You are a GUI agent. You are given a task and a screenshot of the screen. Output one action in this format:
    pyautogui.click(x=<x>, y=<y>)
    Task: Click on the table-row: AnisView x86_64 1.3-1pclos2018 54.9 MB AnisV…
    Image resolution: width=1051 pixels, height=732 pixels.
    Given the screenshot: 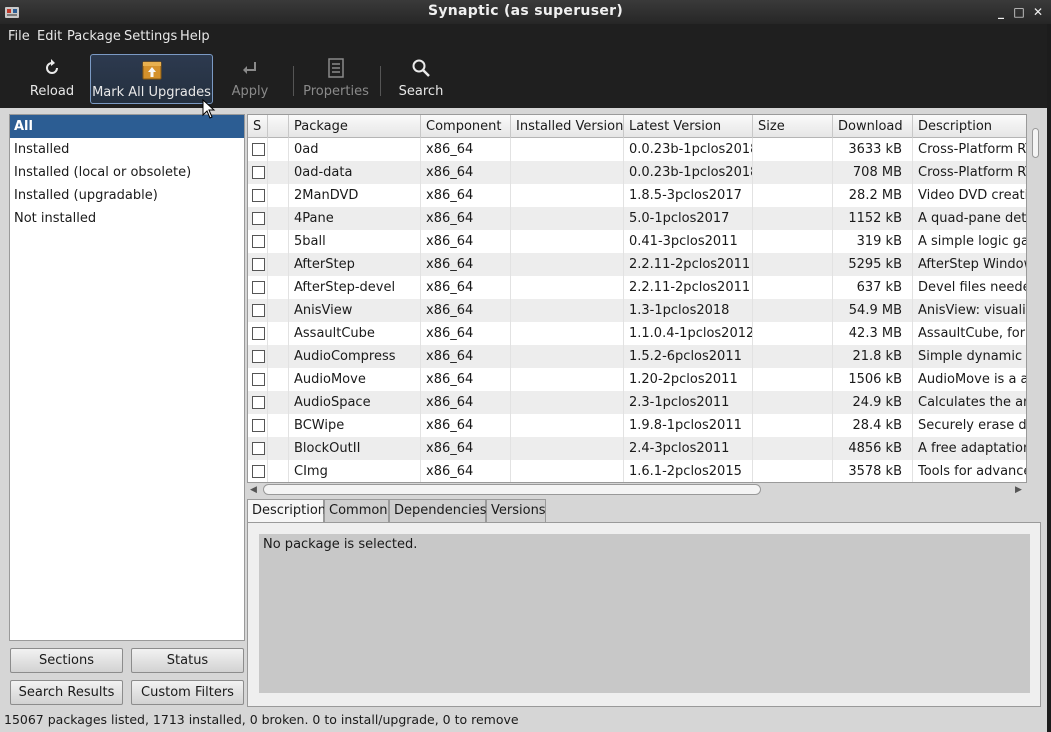 What is the action you would take?
    pyautogui.click(x=637, y=310)
    